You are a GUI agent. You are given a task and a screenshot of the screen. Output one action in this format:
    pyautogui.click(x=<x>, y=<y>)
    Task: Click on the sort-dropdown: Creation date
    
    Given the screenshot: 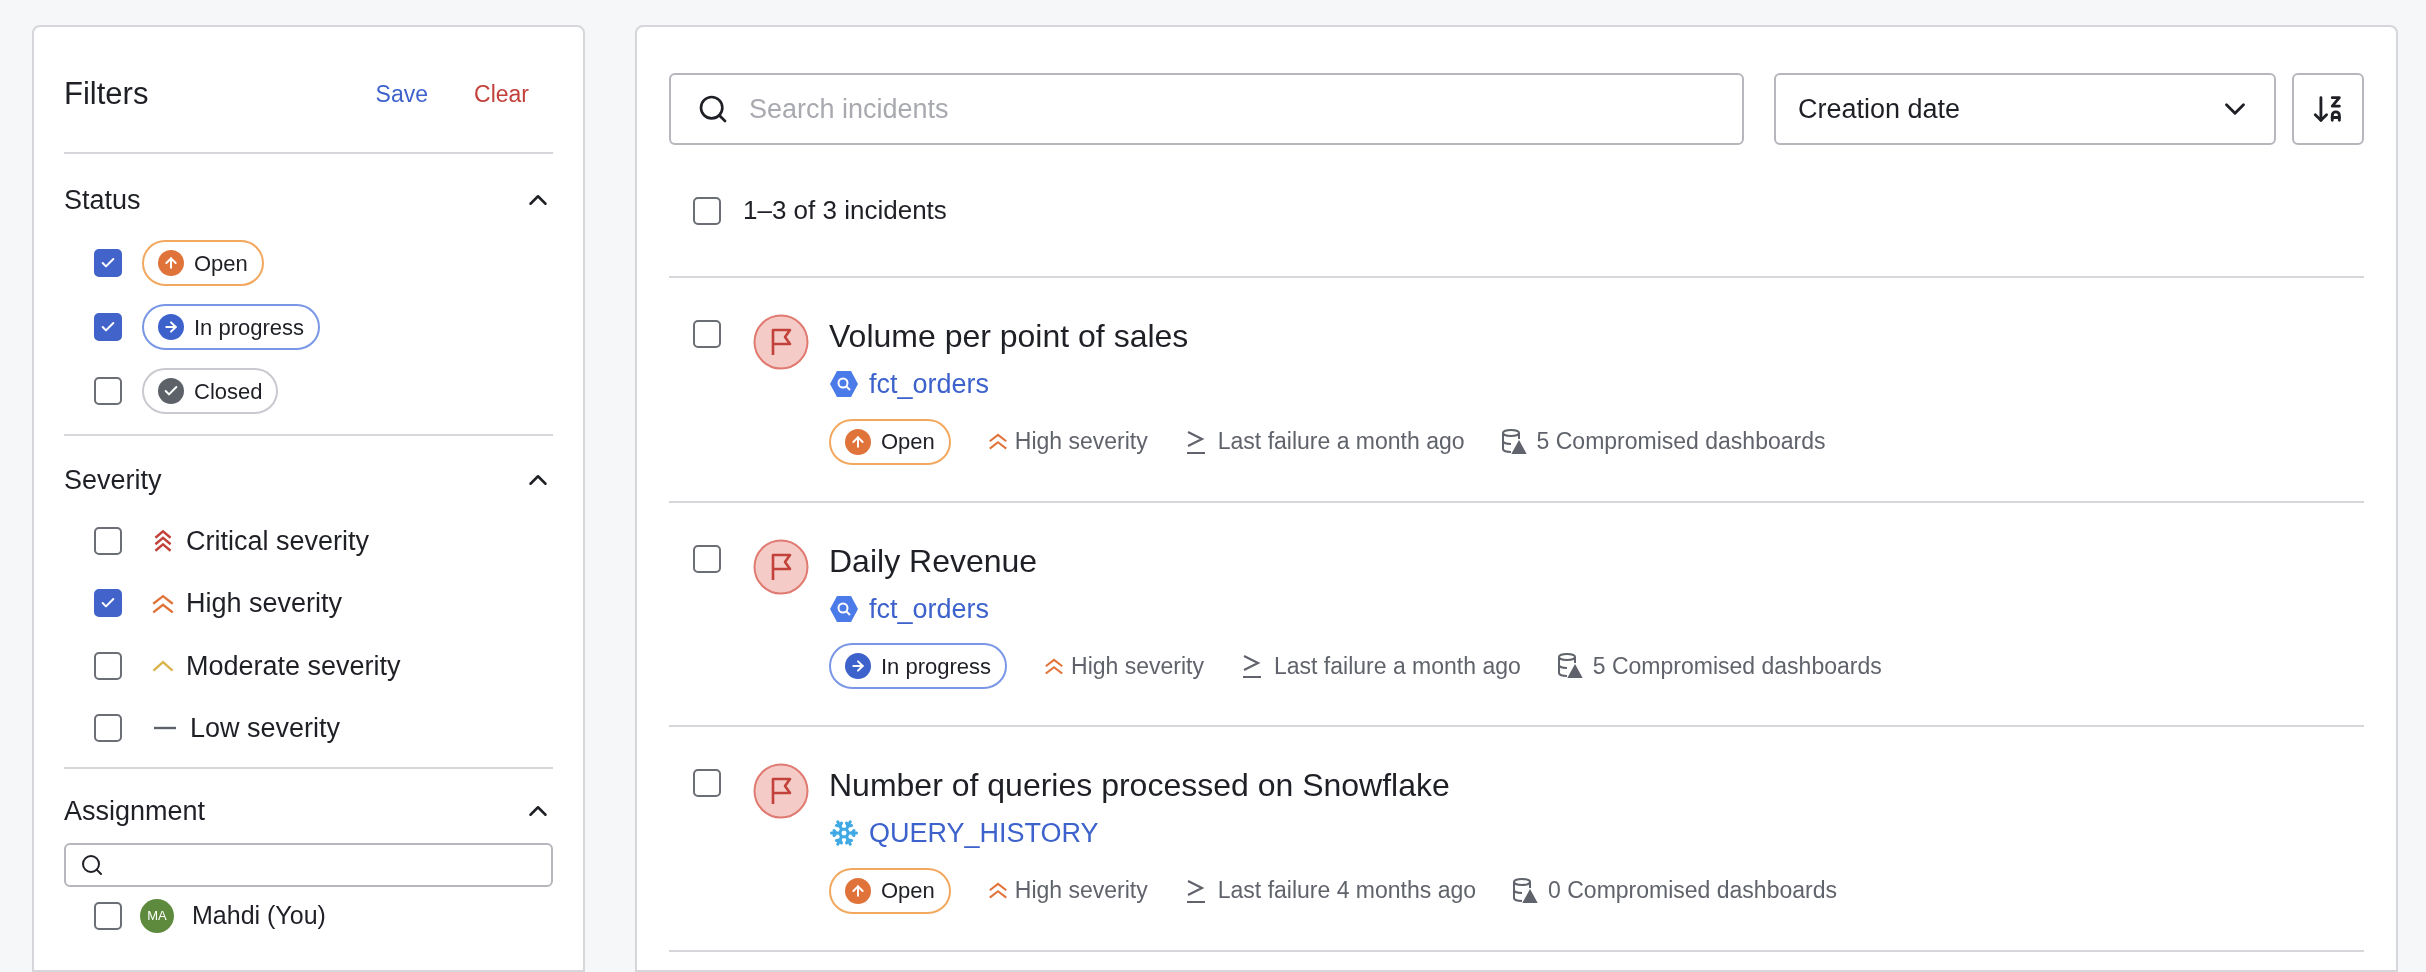 What is the action you would take?
    pyautogui.click(x=2025, y=109)
    